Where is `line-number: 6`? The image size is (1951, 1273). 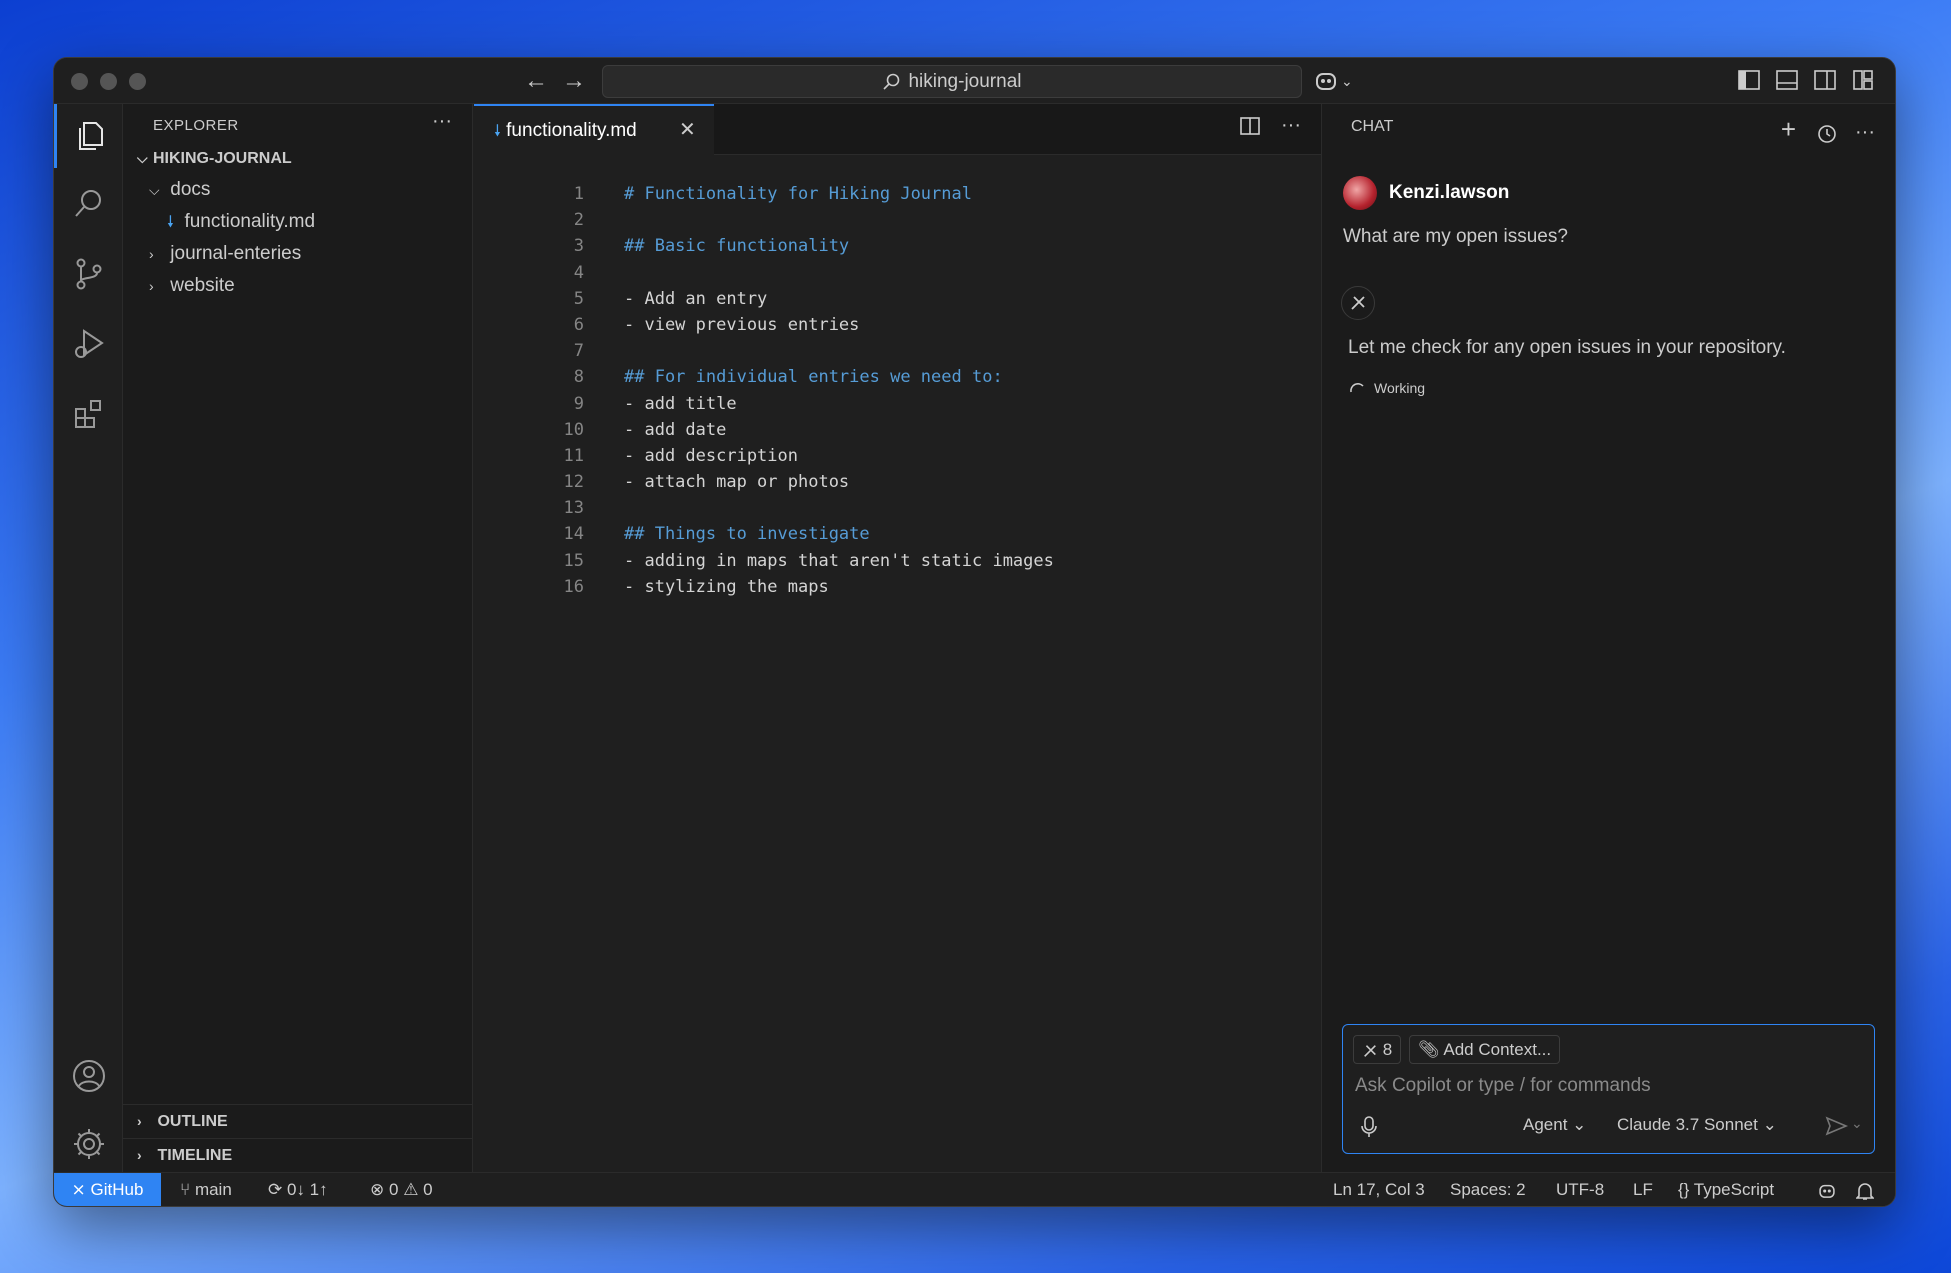
line-number: 6 is located at coordinates (578, 324).